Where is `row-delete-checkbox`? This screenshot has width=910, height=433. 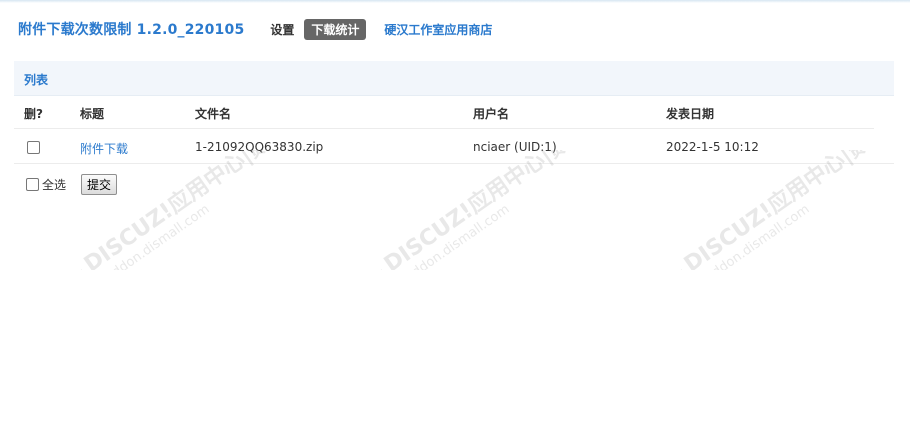
row-delete-checkbox is located at coordinates (33, 147).